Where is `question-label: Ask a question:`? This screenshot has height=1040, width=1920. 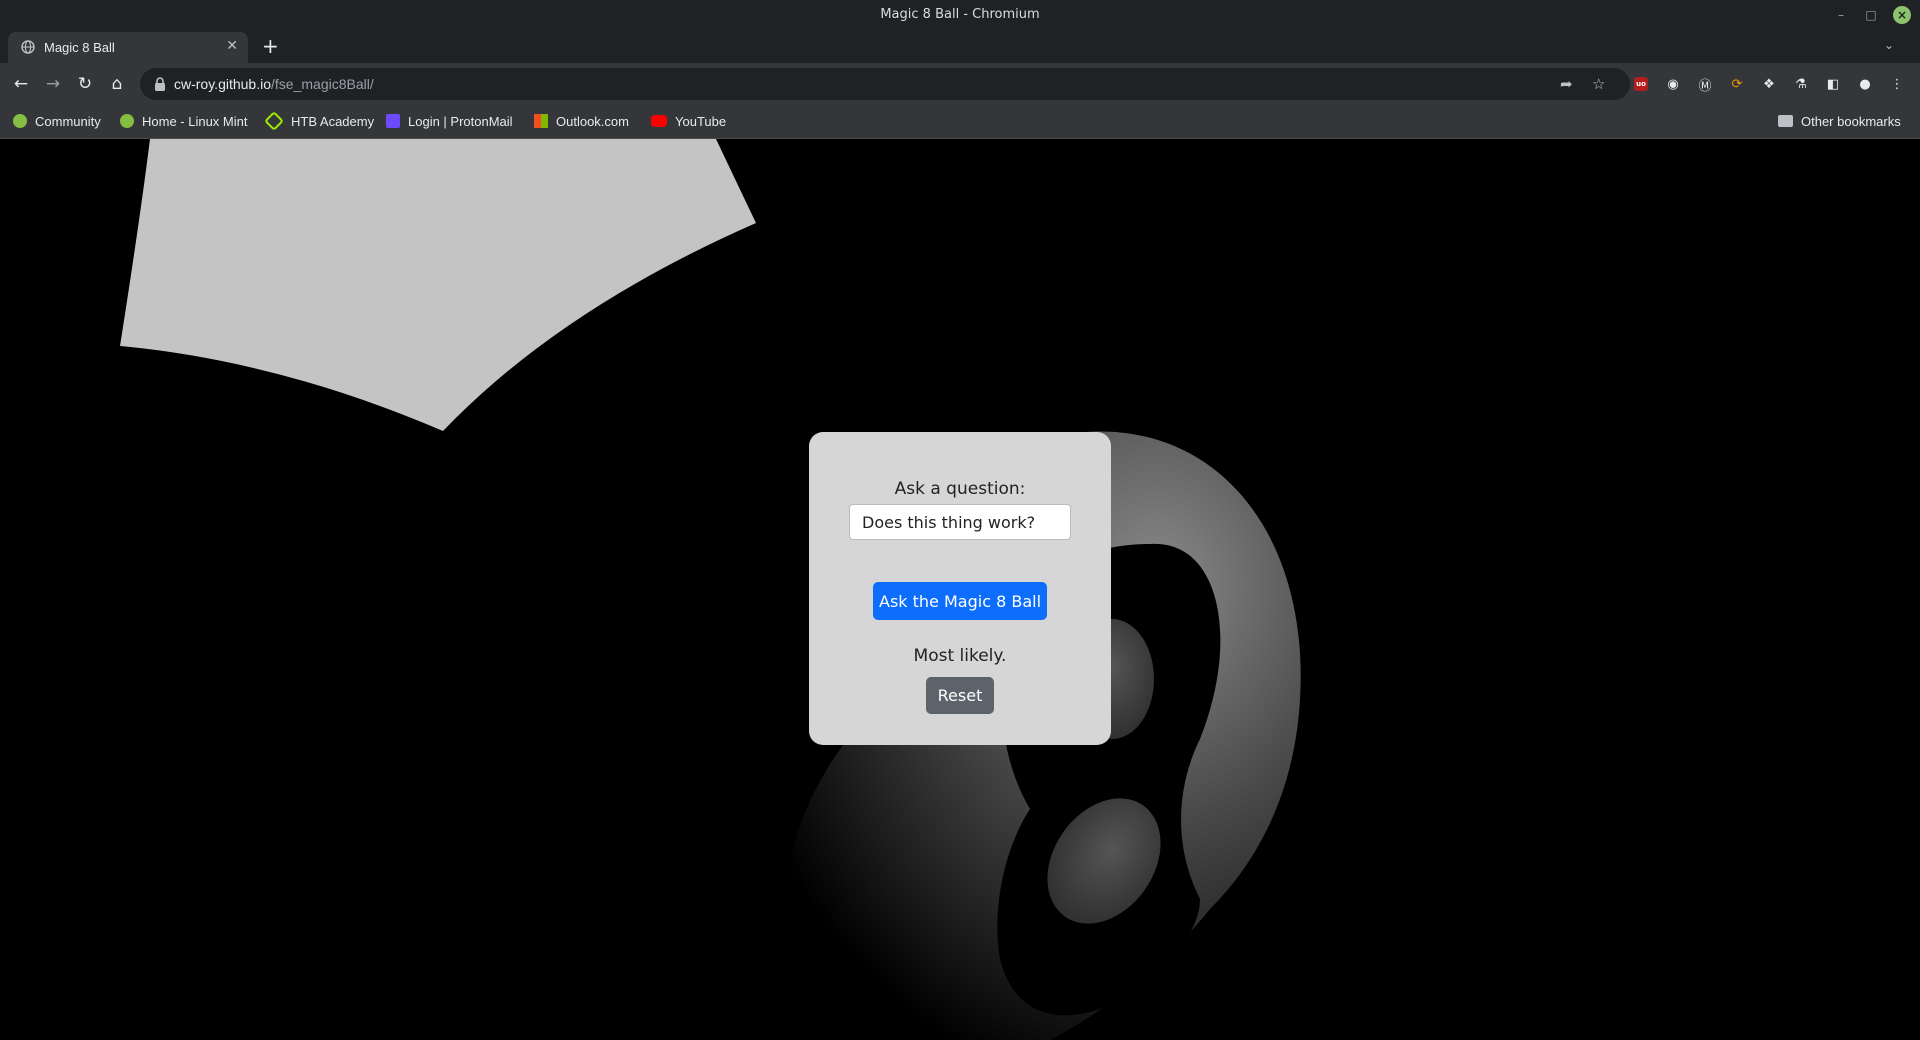 question-label: Ask a question: is located at coordinates (960, 489).